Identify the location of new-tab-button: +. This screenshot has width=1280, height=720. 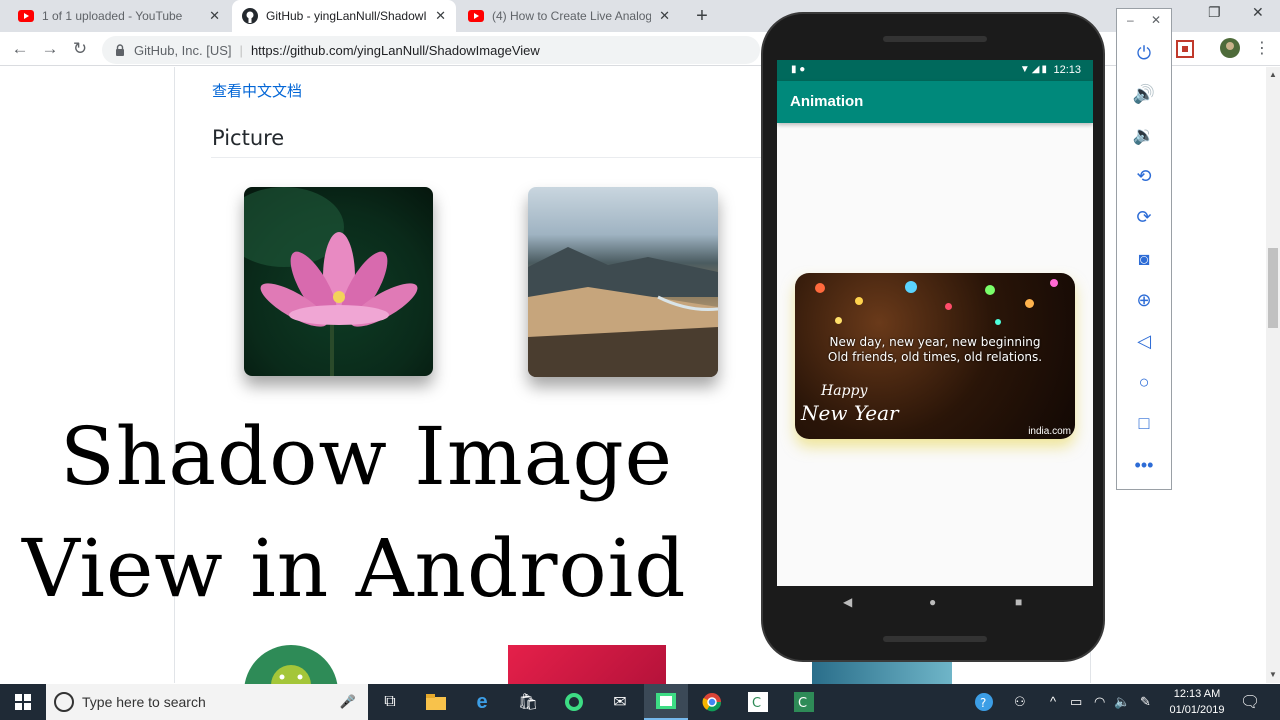
(702, 16).